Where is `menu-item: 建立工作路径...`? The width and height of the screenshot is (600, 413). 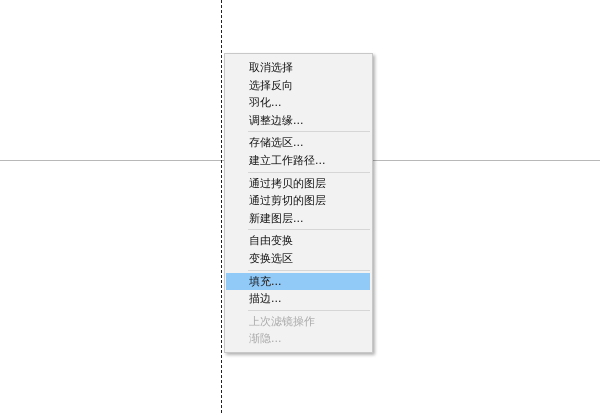
menu-item: 建立工作路径... is located at coordinates (298, 161).